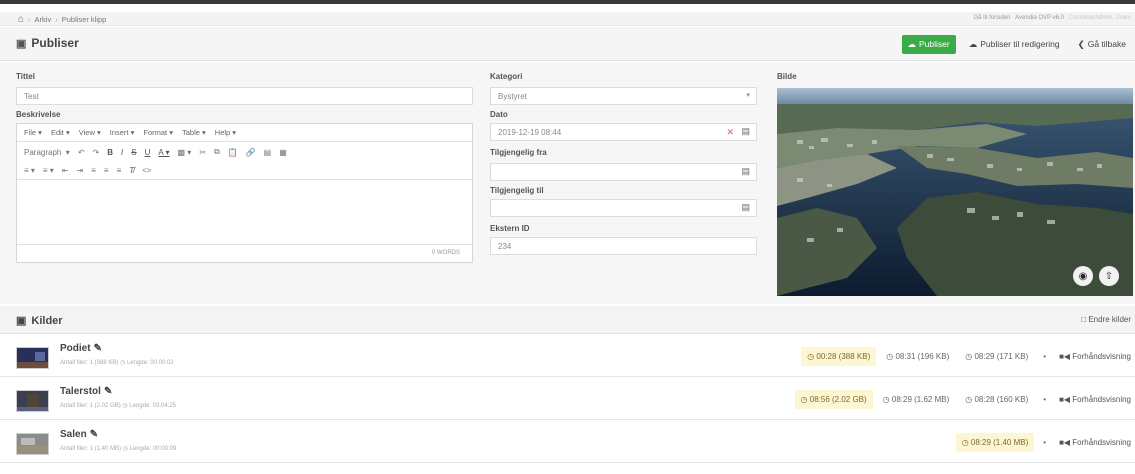 This screenshot has width=1135, height=474. What do you see at coordinates (75, 348) in the screenshot?
I see `source-name: Podiet` at bounding box center [75, 348].